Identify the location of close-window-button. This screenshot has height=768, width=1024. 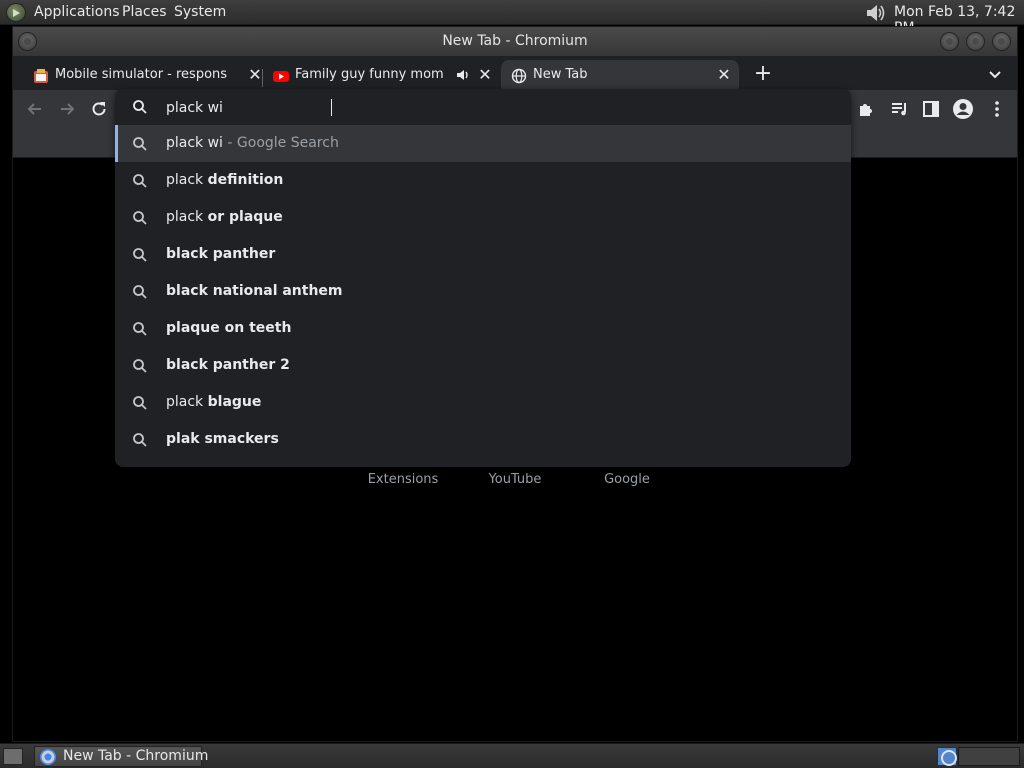
(1001, 41).